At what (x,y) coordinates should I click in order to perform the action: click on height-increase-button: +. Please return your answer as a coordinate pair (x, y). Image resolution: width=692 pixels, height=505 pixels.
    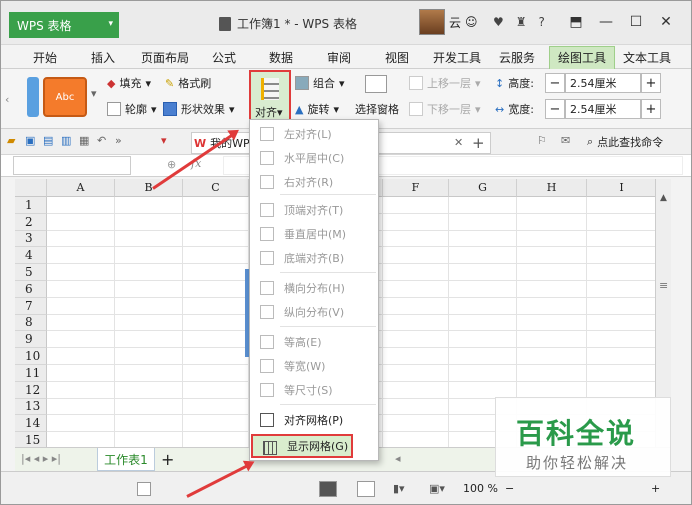
    Looking at the image, I should click on (651, 83).